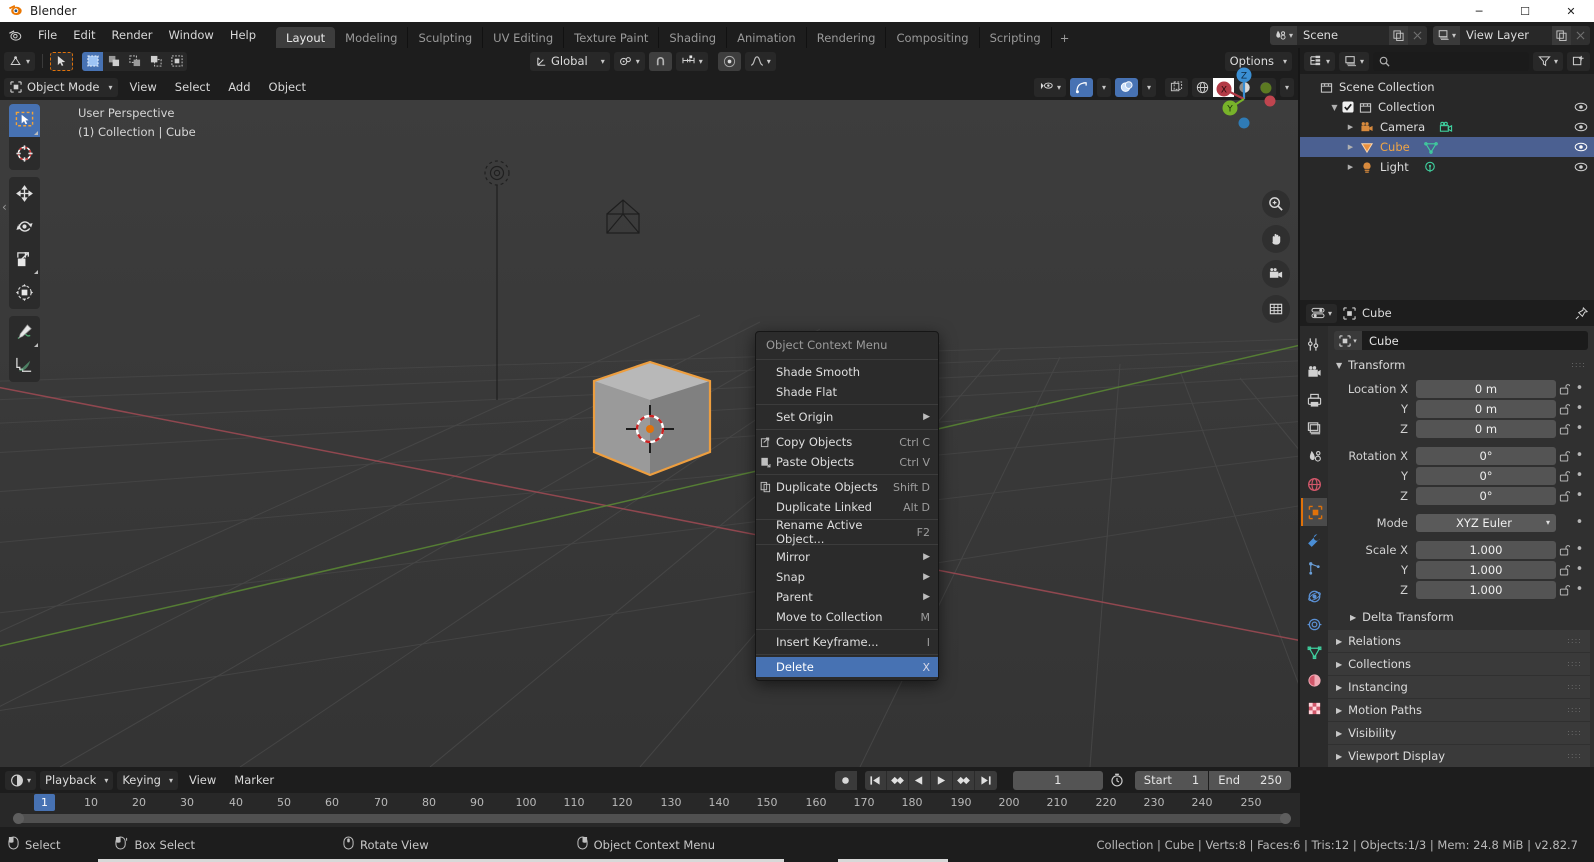 The width and height of the screenshot is (1594, 862). Describe the element at coordinates (1446, 35) in the screenshot. I see `view-layer-browse-icon: ▾` at that location.